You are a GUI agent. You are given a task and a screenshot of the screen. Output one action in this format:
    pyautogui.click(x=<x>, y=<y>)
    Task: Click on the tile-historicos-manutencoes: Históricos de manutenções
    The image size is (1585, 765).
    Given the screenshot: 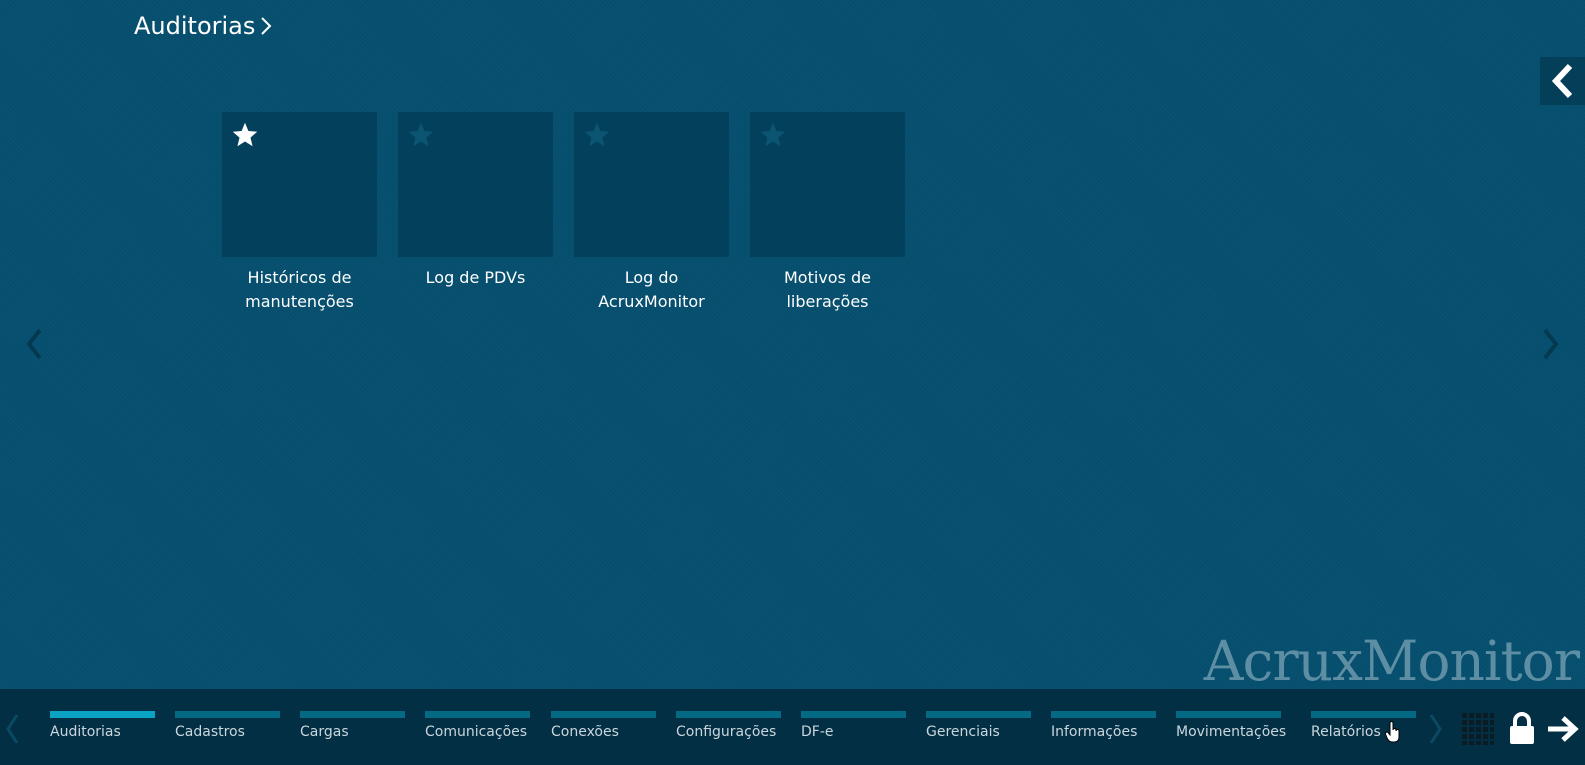 What is the action you would take?
    pyautogui.click(x=299, y=213)
    